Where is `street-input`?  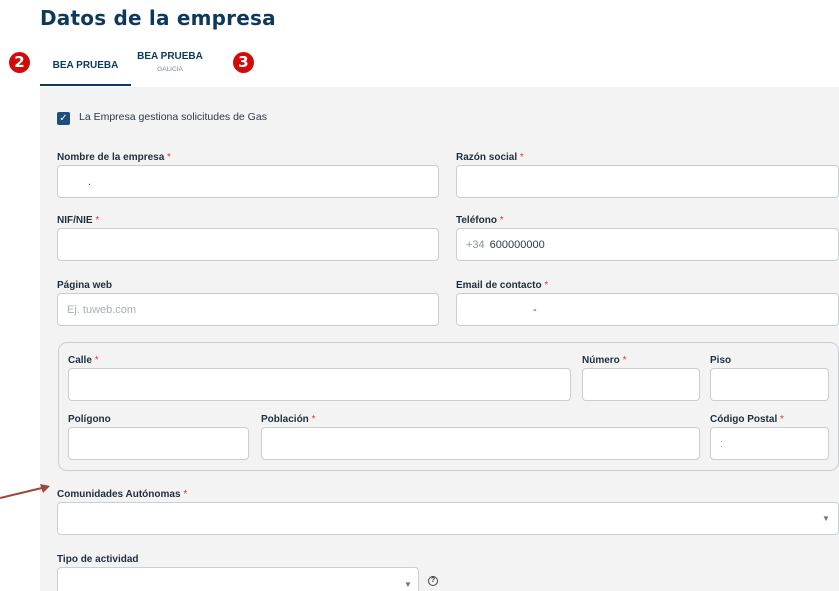
street-input is located at coordinates (319, 384).